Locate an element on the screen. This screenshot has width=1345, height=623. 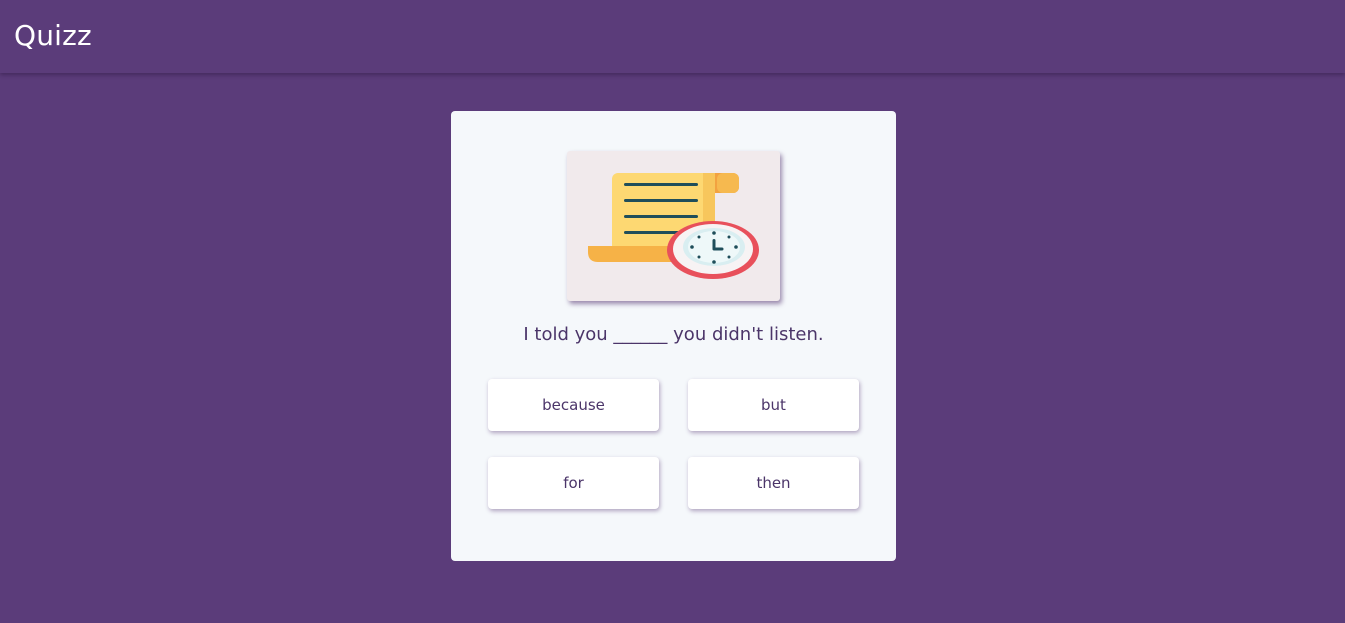
brand-title: Quizz is located at coordinates (53, 36).